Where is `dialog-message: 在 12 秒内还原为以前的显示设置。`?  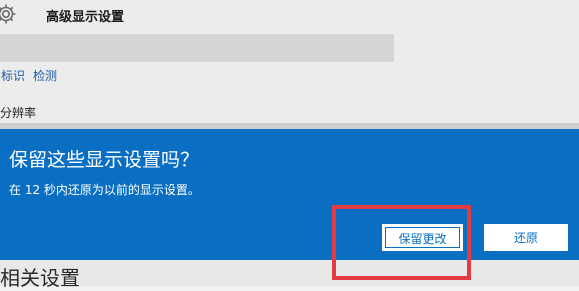
dialog-message: 在 12 秒内还原为以前的显示设置。 is located at coordinates (104, 190).